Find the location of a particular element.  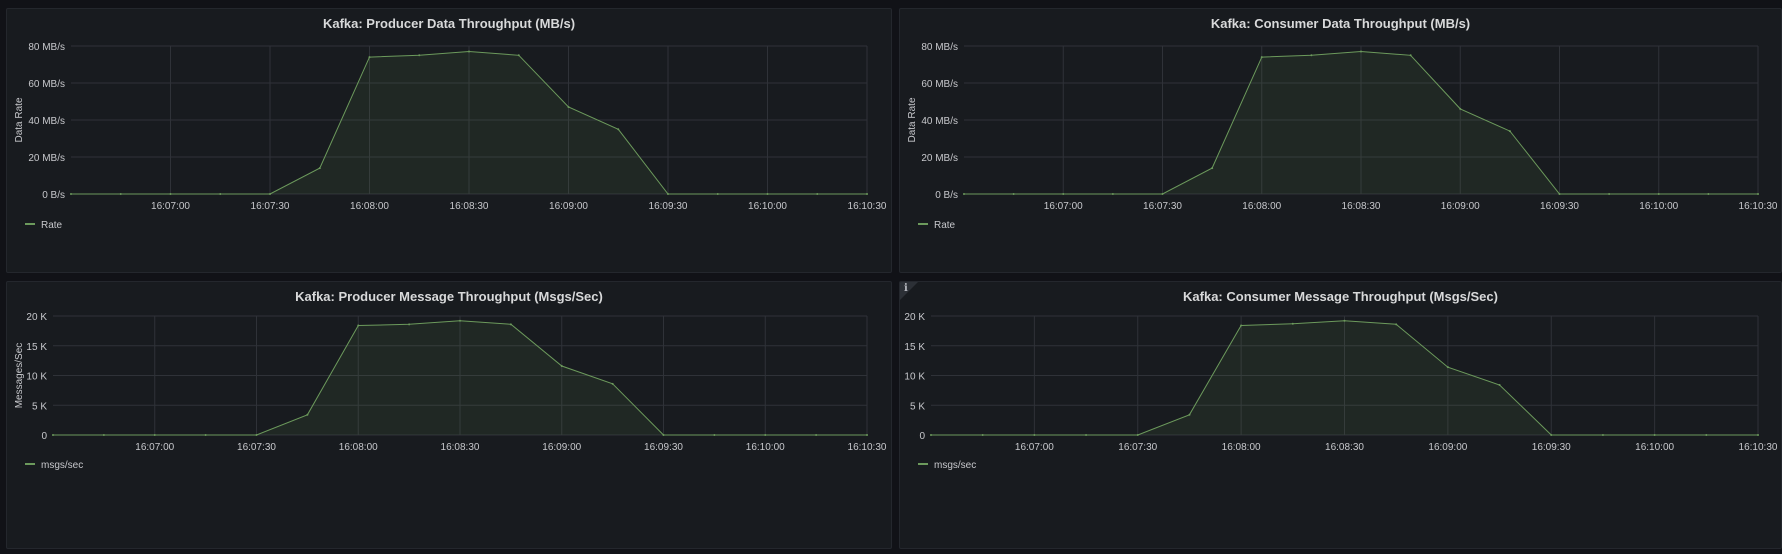

y-tick-label: 5 K is located at coordinates (39, 406).